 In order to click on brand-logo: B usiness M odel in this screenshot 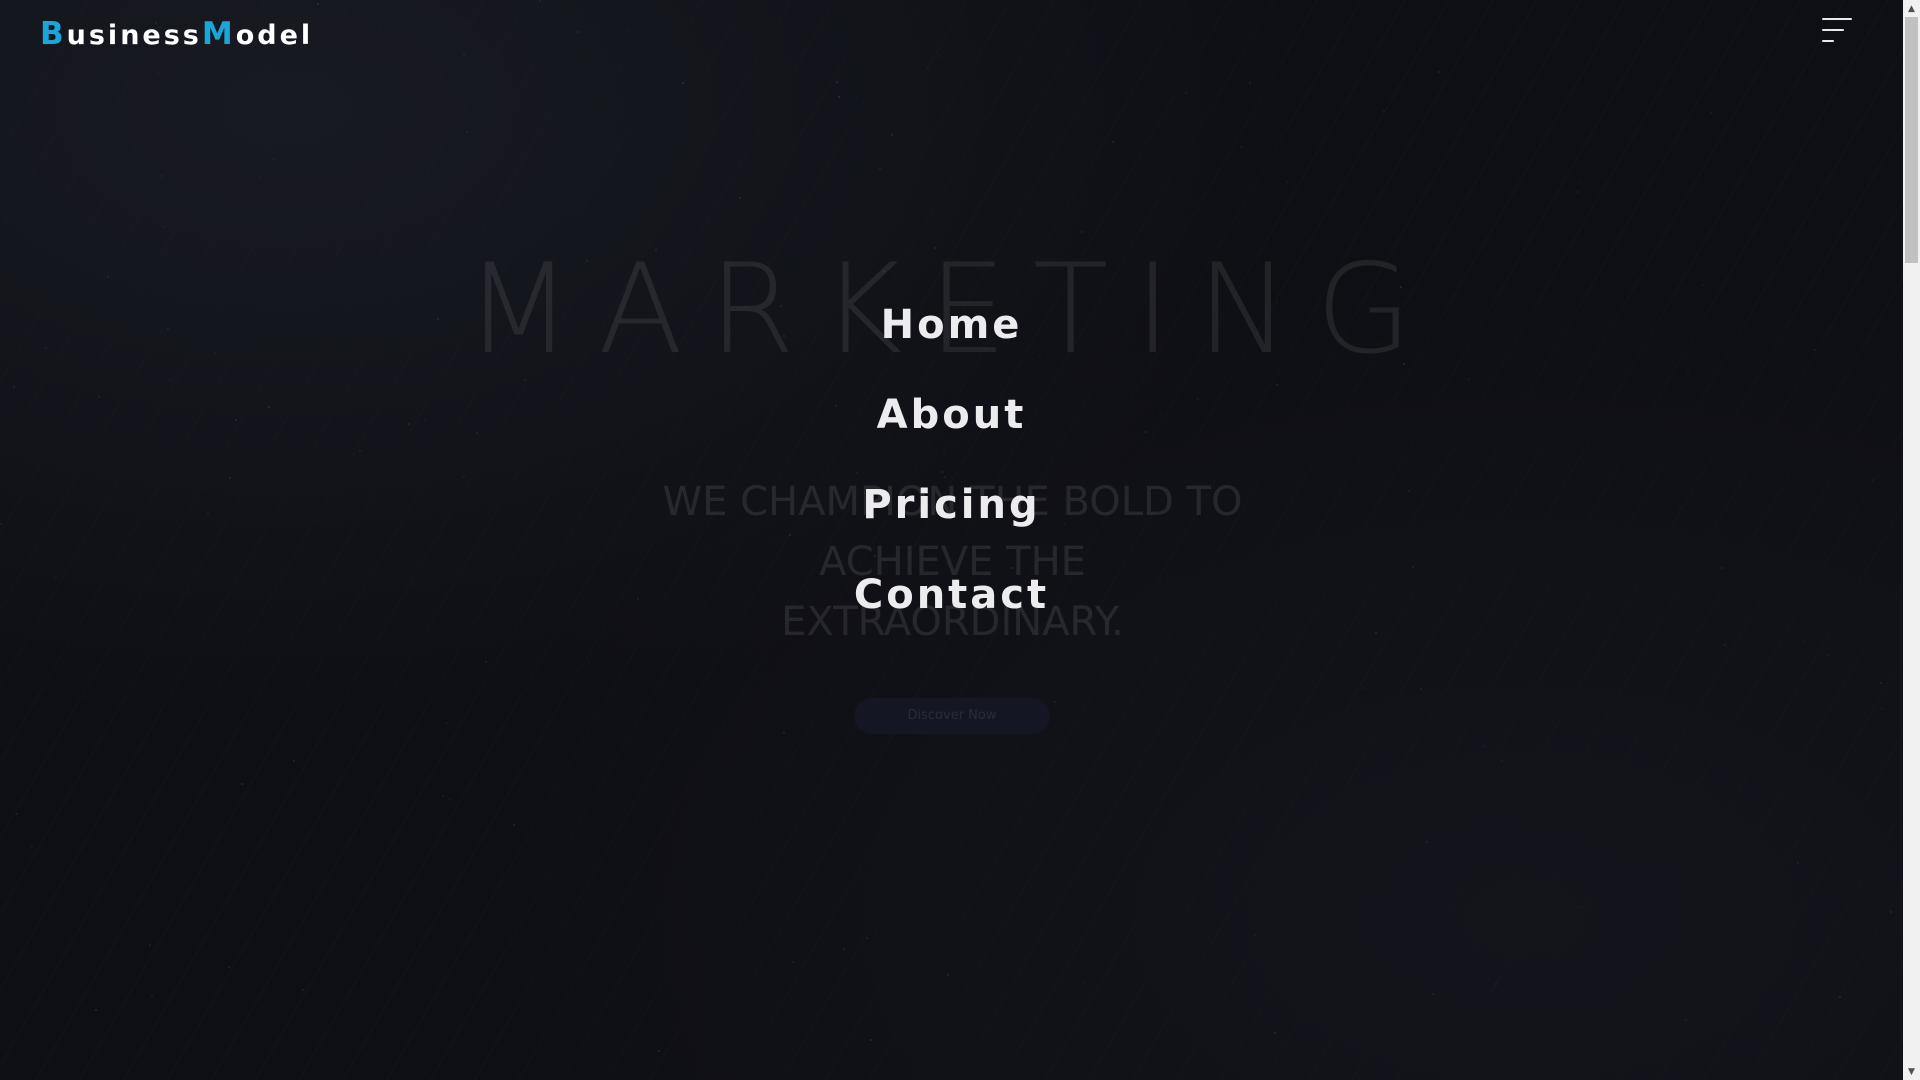, I will do `click(176, 34)`.